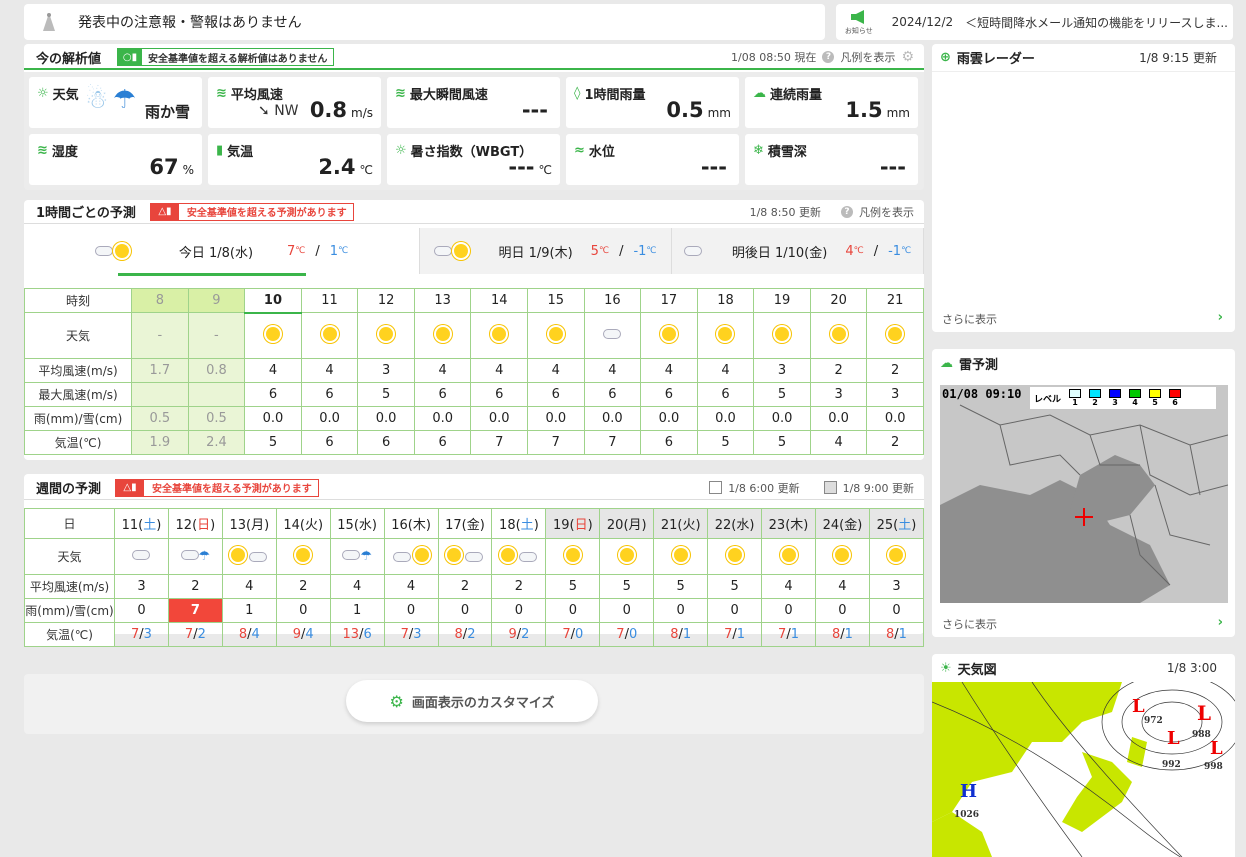  I want to click on rain-cloud-icon: ☁, so click(759, 93).